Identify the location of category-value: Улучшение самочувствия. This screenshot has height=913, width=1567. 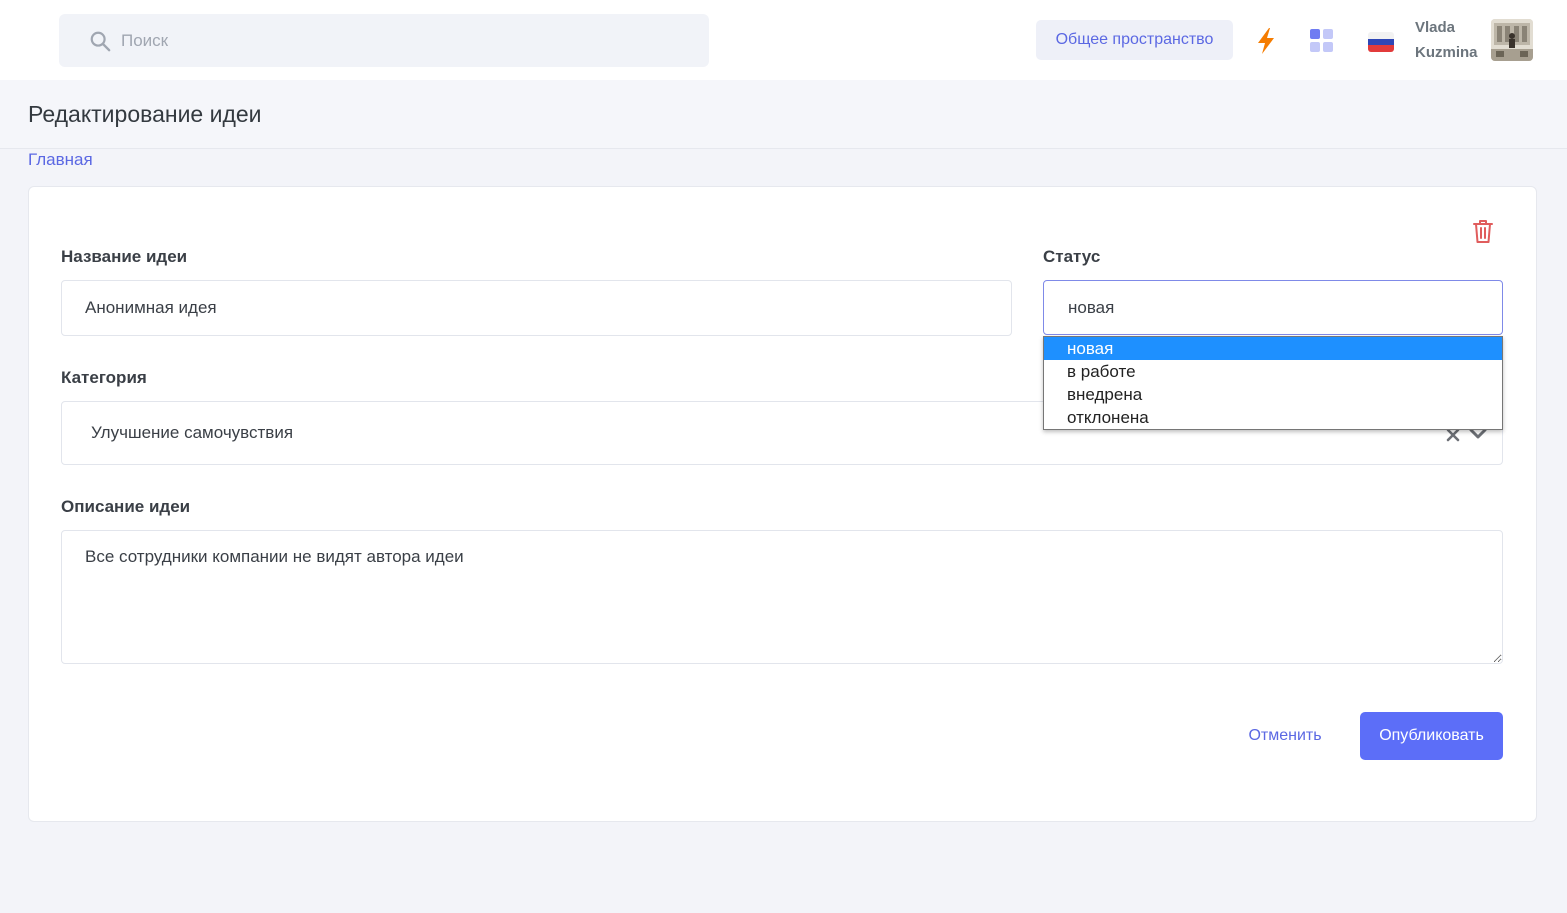
(192, 432).